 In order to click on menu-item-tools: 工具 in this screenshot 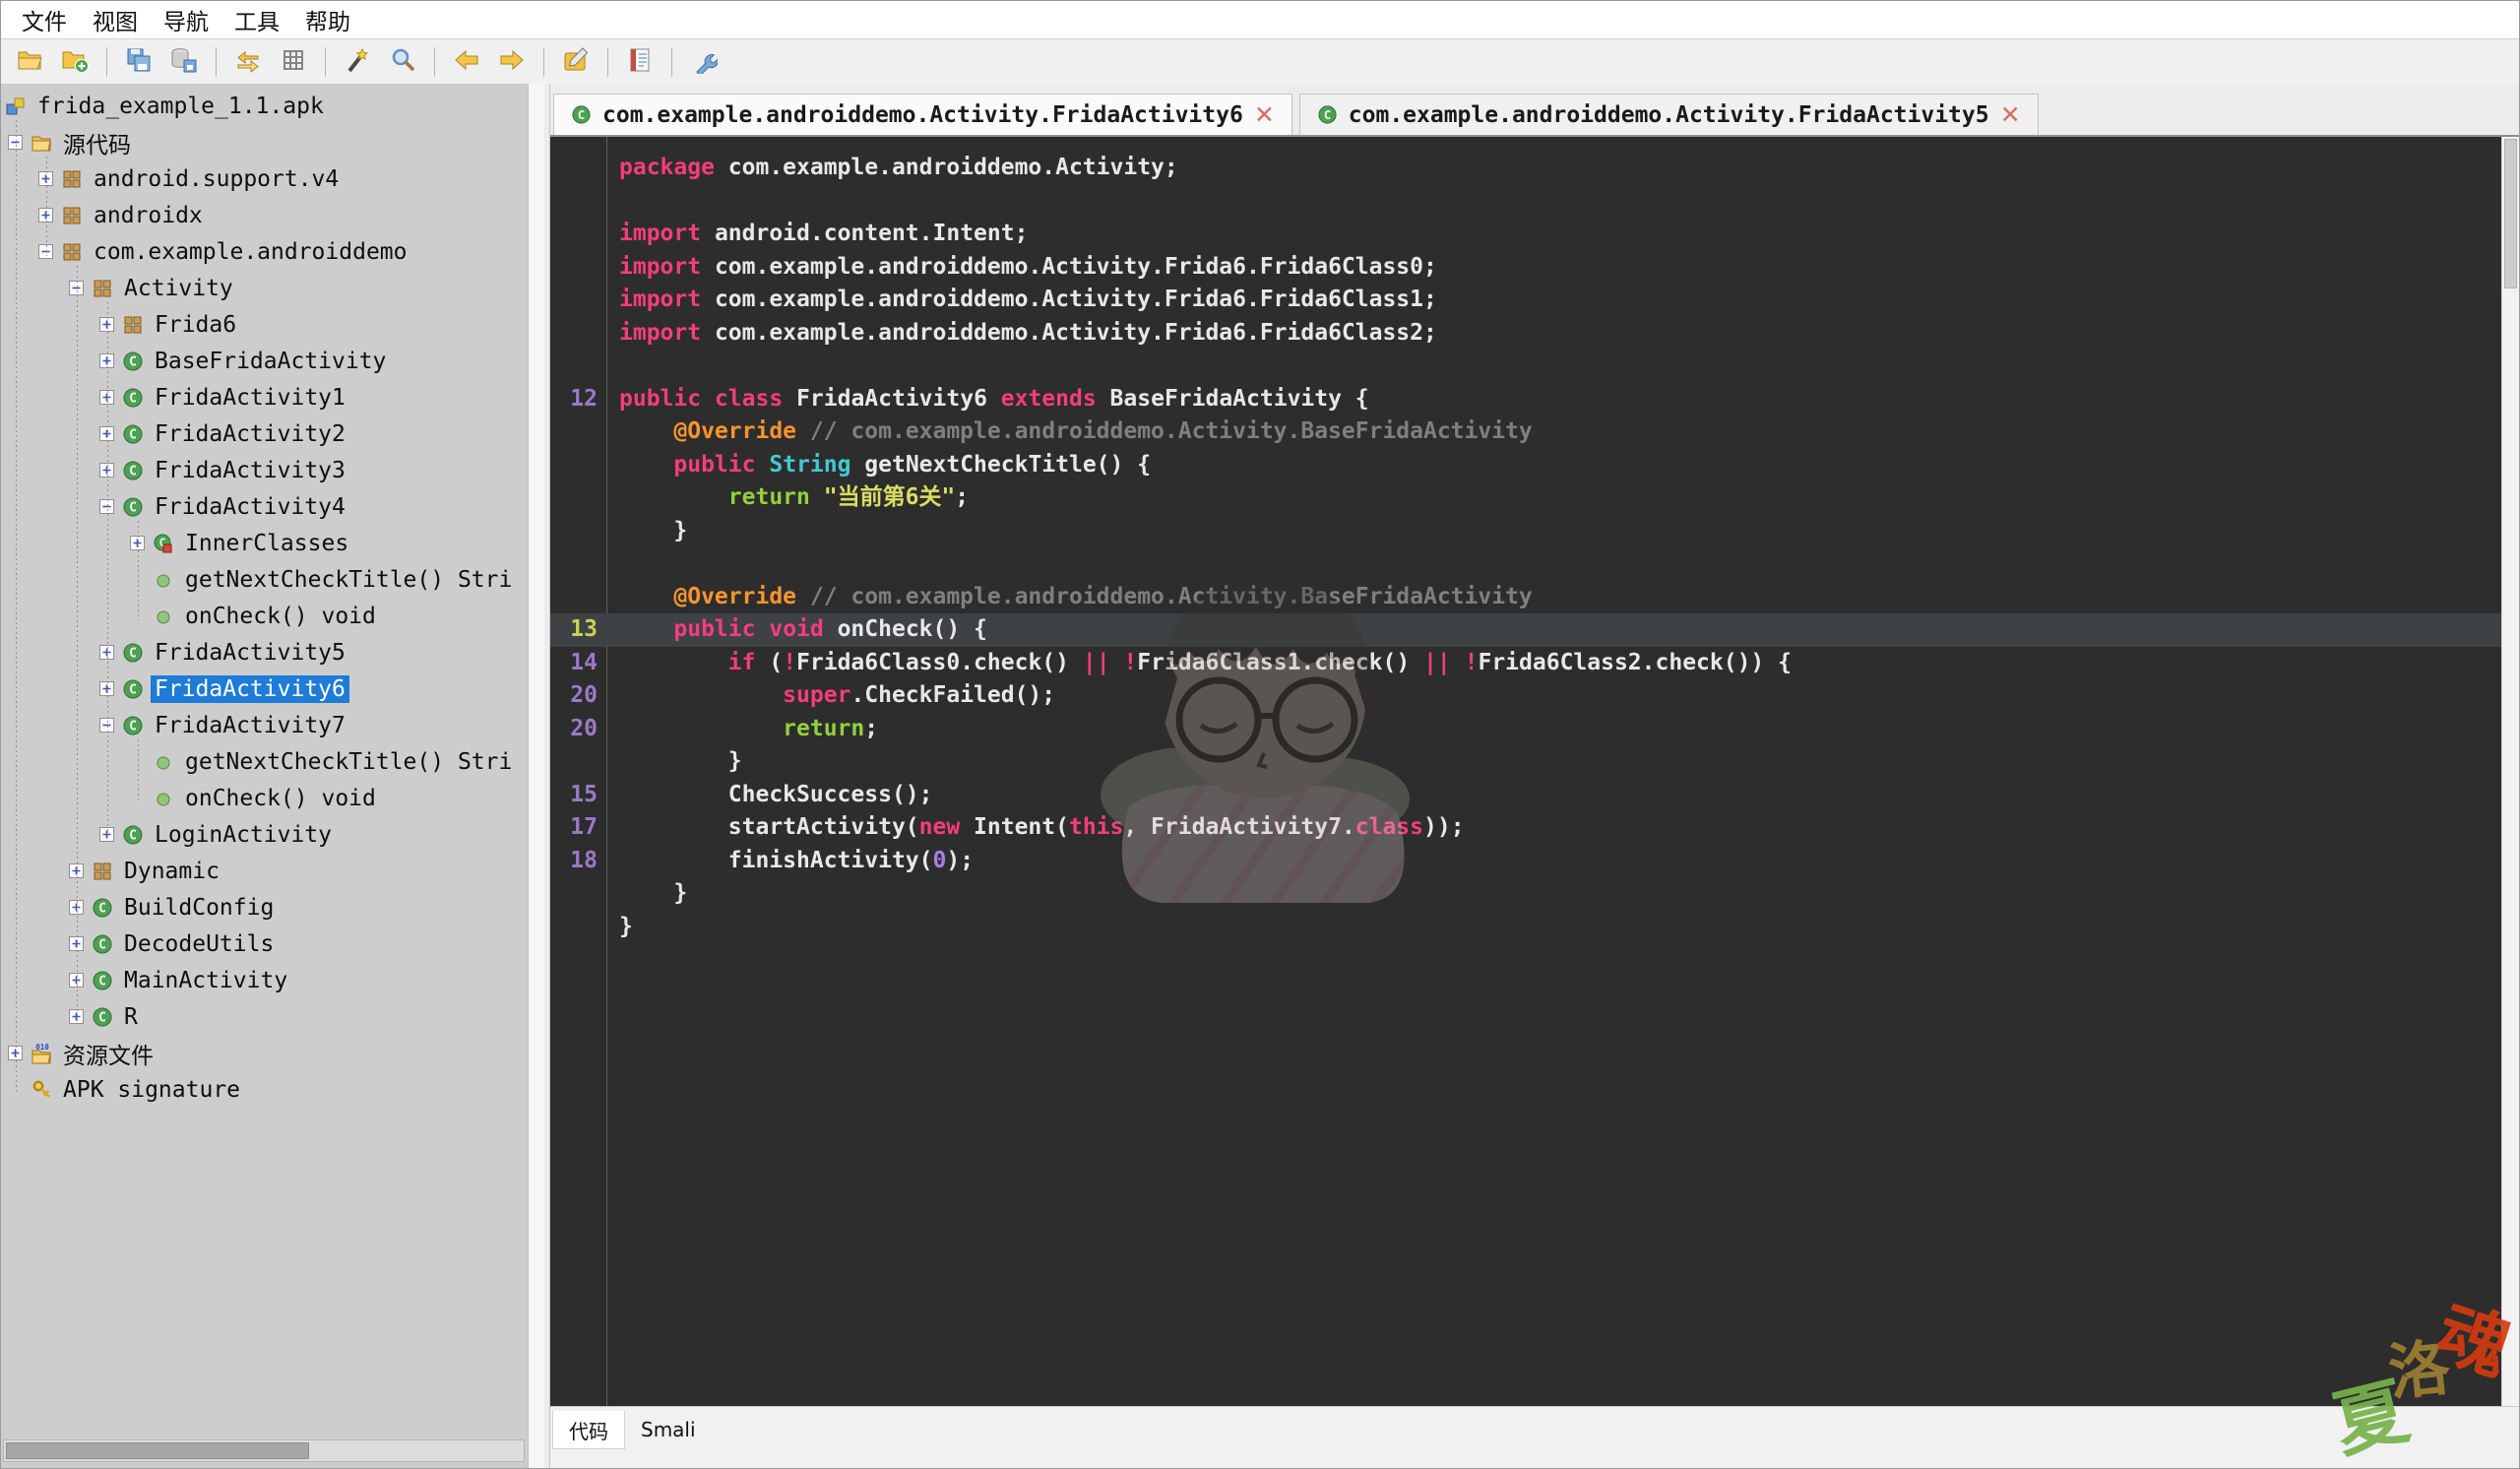, I will do `click(256, 20)`.